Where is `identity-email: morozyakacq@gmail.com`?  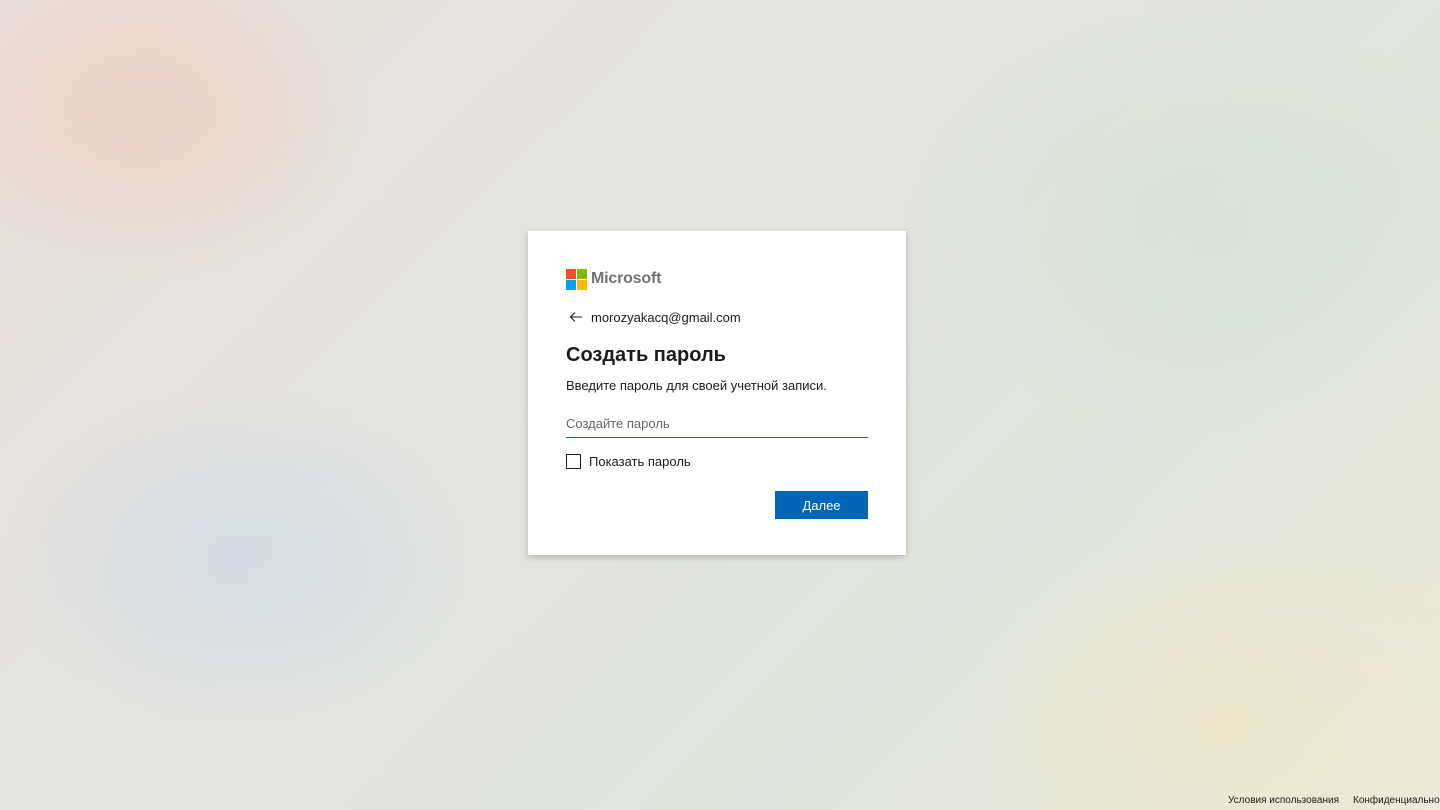 identity-email: morozyakacq@gmail.com is located at coordinates (666, 317).